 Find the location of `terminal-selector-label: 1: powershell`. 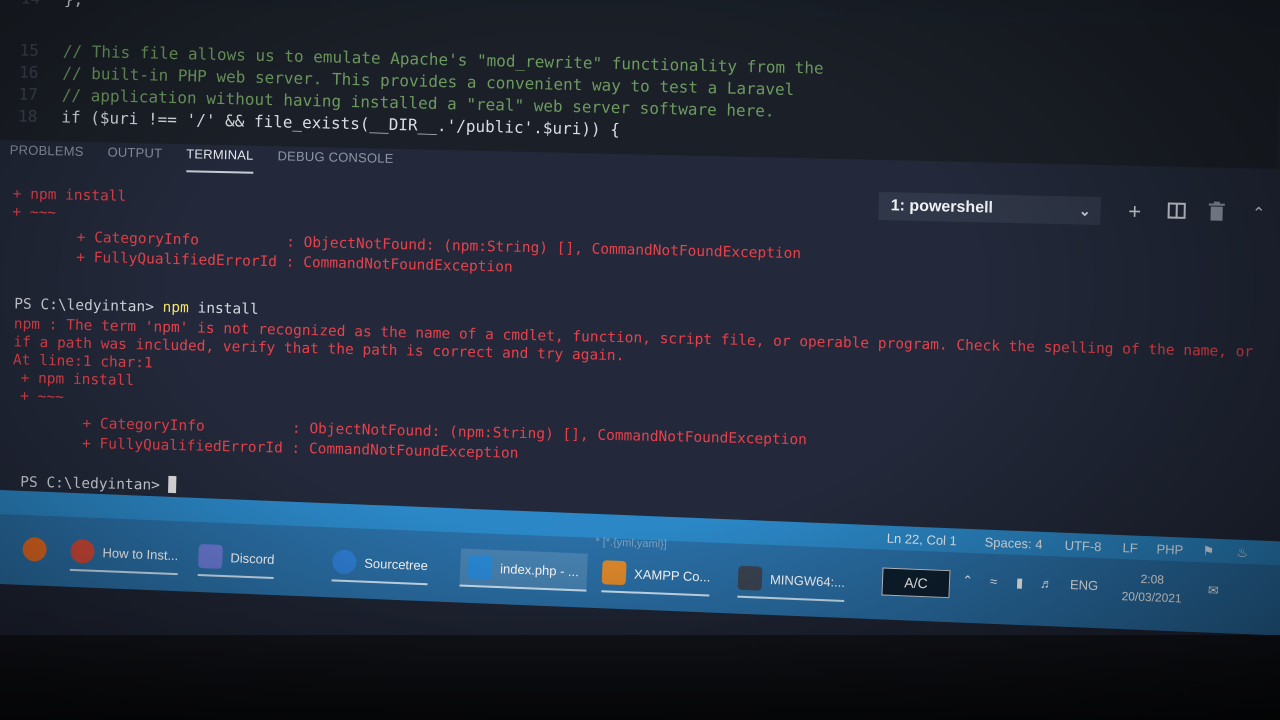

terminal-selector-label: 1: powershell is located at coordinates (942, 207).